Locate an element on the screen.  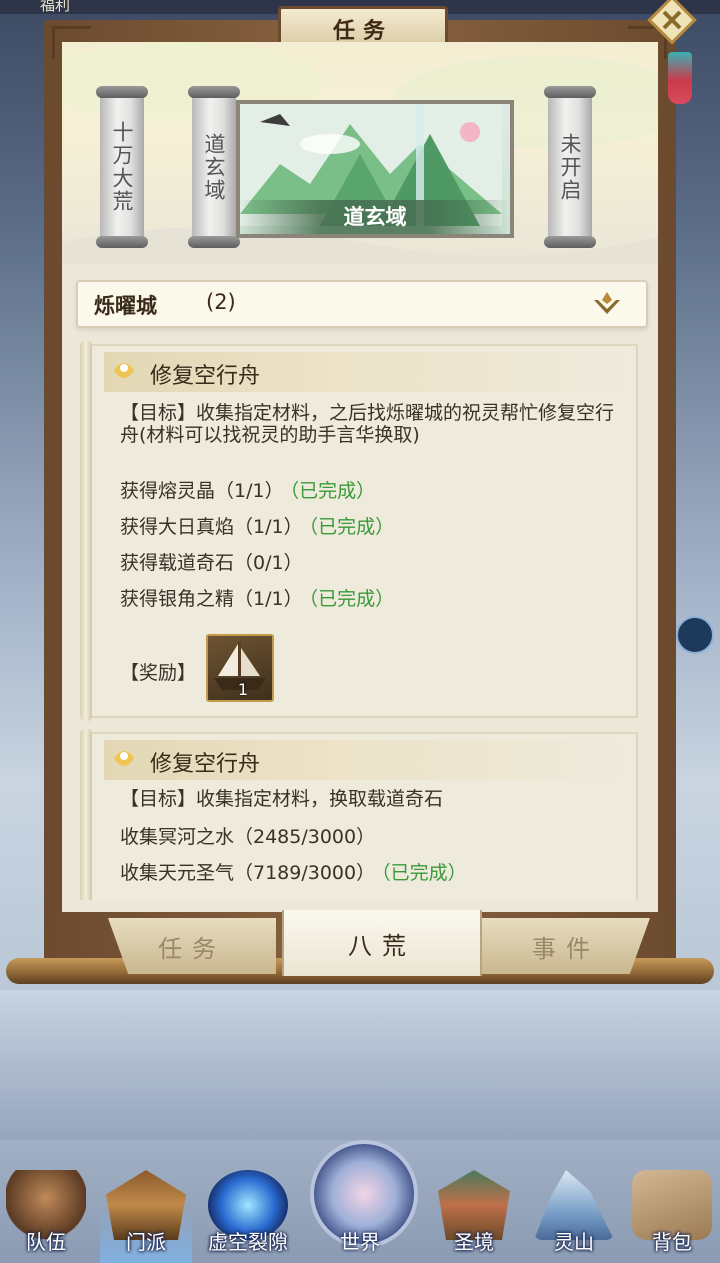
reward-item-airship: 1 is located at coordinates (240, 668).